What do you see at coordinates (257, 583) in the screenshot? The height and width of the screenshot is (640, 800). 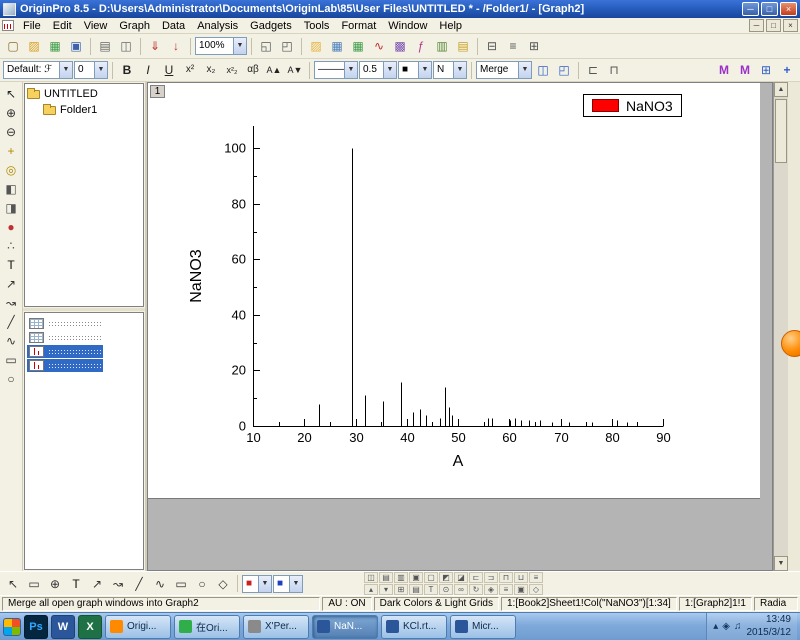 I see `object-fill-color-combo: ■ ▼` at bounding box center [257, 583].